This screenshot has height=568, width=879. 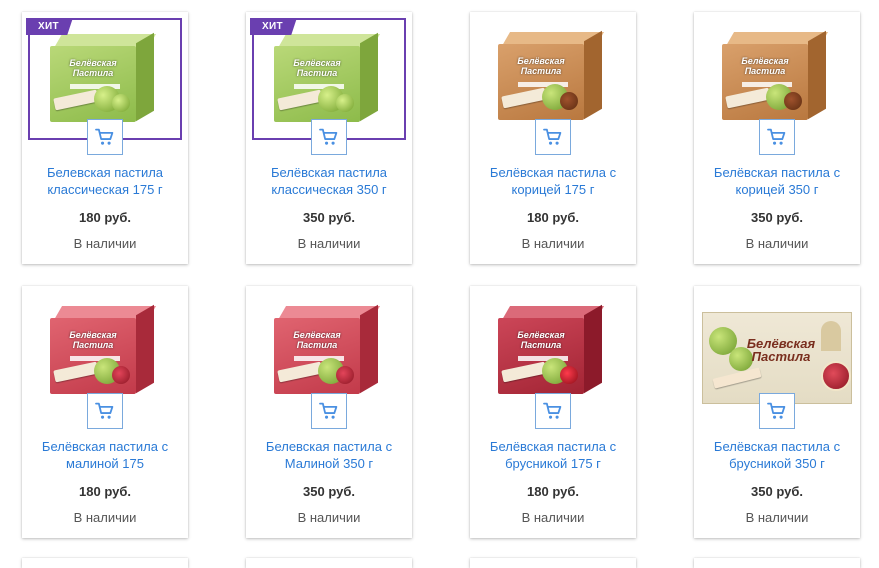 What do you see at coordinates (105, 181) in the screenshot?
I see `product-name-link: Белевская пастила классическая 175 г` at bounding box center [105, 181].